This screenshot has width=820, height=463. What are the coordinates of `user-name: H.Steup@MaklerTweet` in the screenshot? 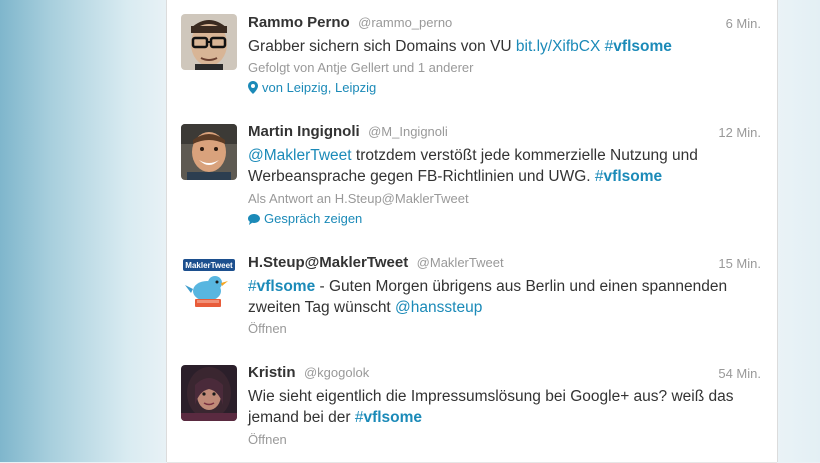 It's located at (328, 262).